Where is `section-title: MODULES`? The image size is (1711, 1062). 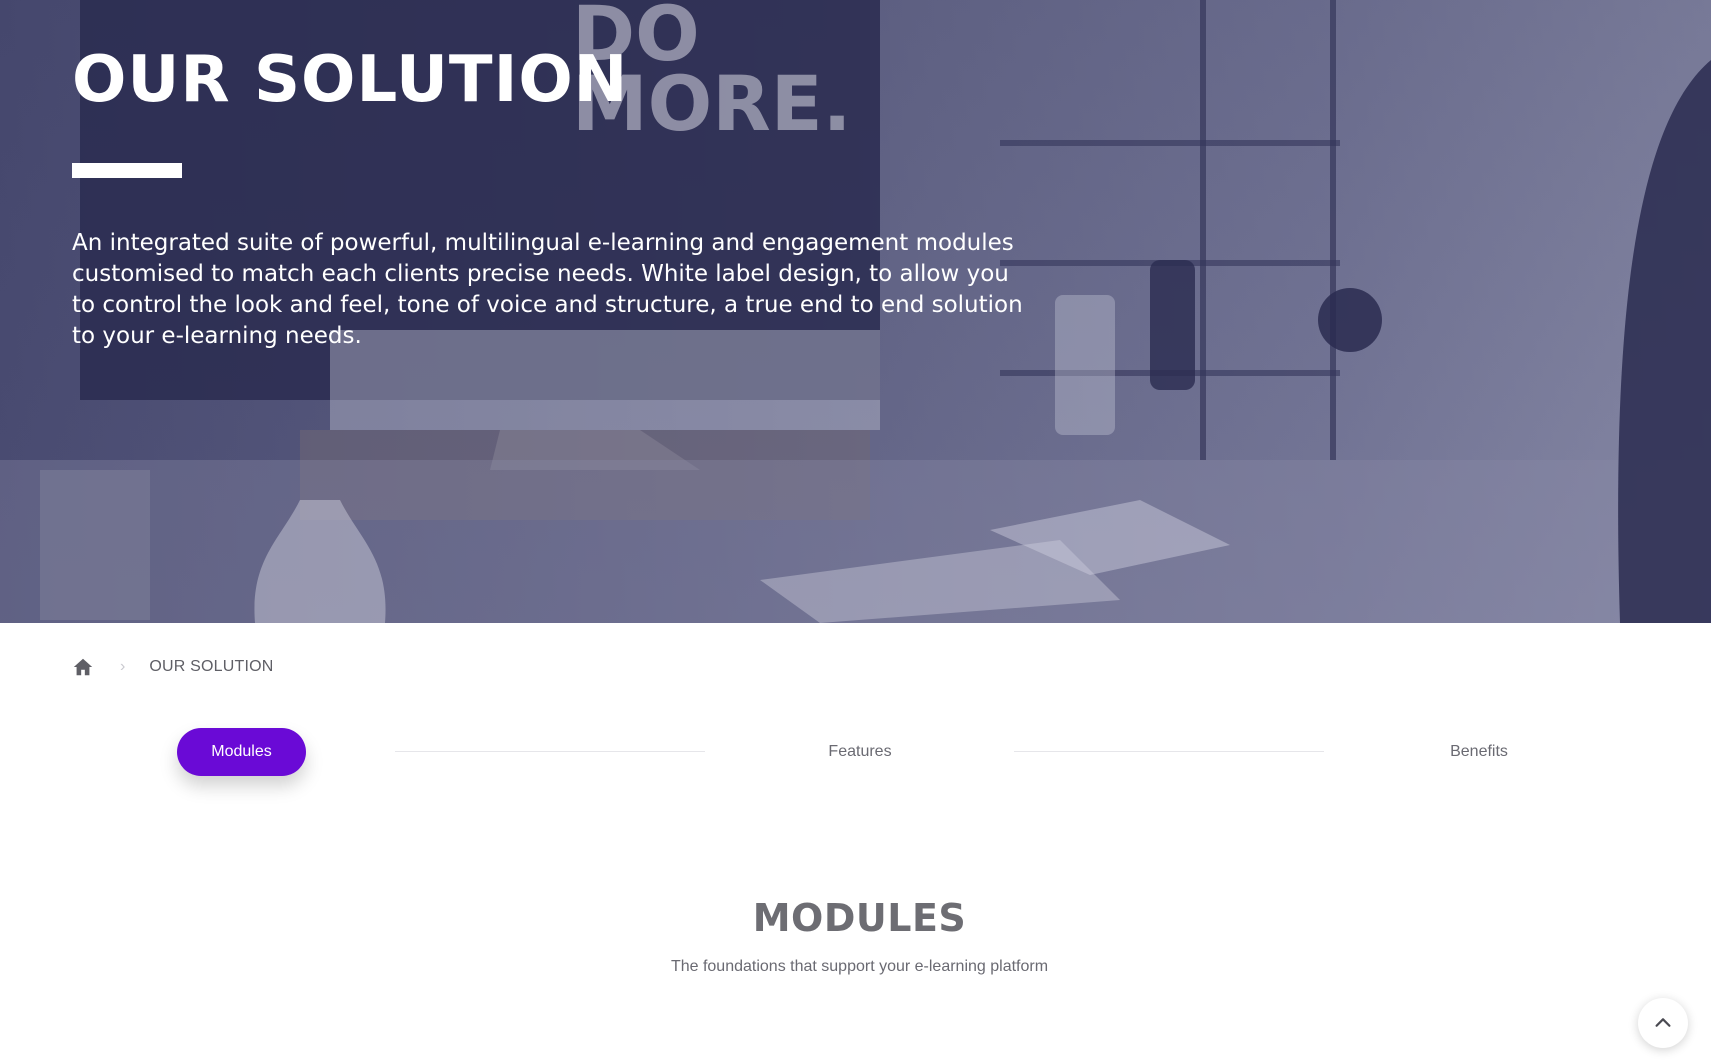
section-title: MODULES is located at coordinates (859, 918).